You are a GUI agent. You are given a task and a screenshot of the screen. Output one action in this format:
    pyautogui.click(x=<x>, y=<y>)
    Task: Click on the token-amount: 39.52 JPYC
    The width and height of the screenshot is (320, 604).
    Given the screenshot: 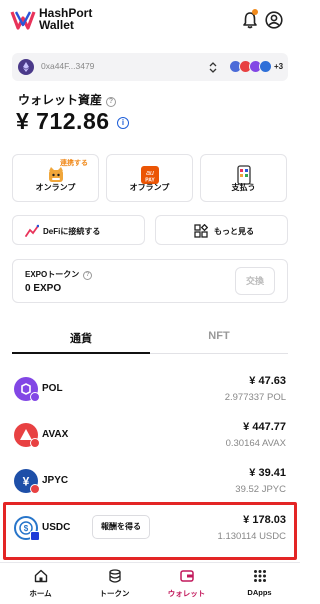 What is the action you would take?
    pyautogui.click(x=260, y=489)
    